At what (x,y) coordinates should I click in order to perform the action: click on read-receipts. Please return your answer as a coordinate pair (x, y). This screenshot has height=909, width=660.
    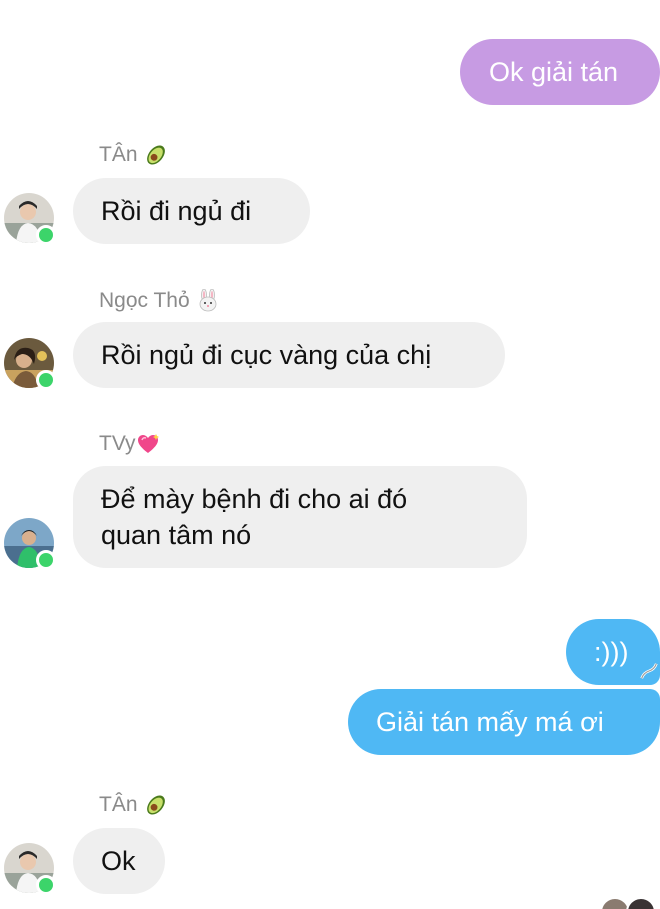
    Looking at the image, I should click on (630, 903).